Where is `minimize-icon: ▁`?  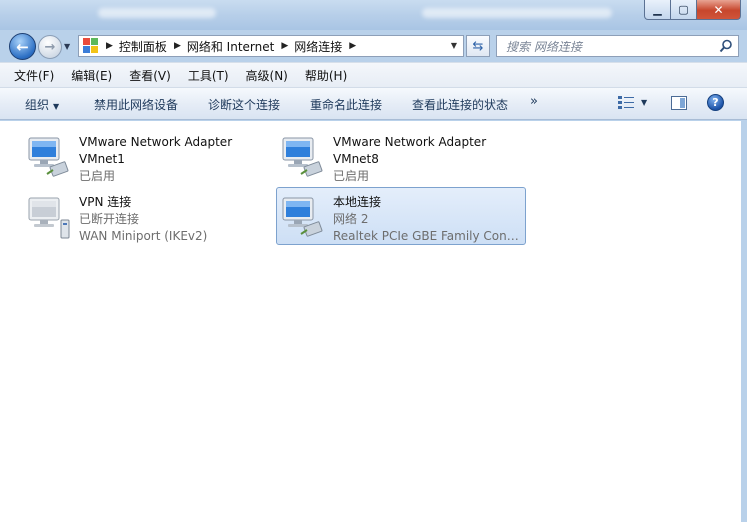 minimize-icon: ▁ is located at coordinates (657, 9).